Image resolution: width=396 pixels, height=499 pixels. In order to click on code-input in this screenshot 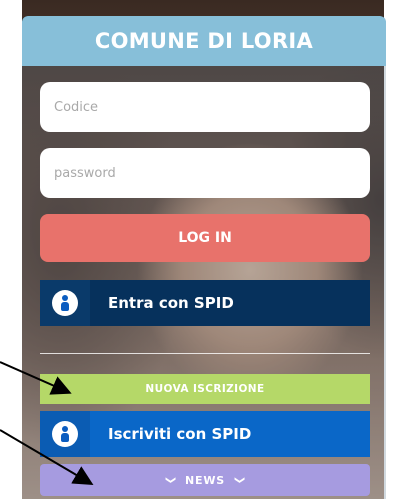, I will do `click(205, 107)`.